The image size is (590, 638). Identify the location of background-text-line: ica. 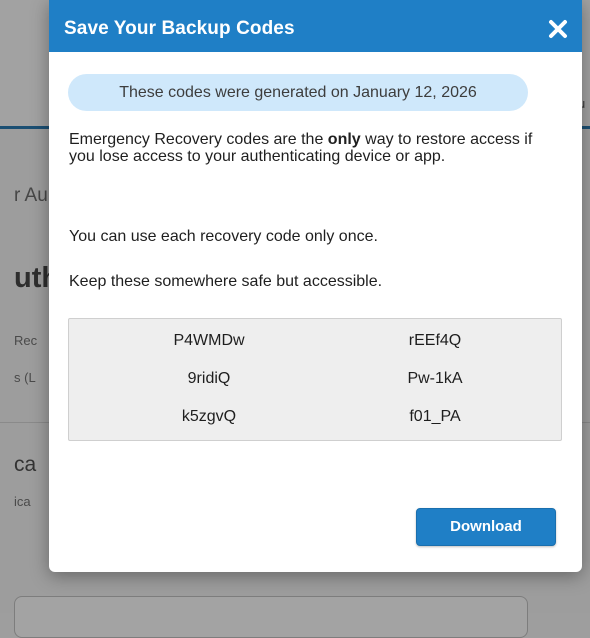
(22, 501).